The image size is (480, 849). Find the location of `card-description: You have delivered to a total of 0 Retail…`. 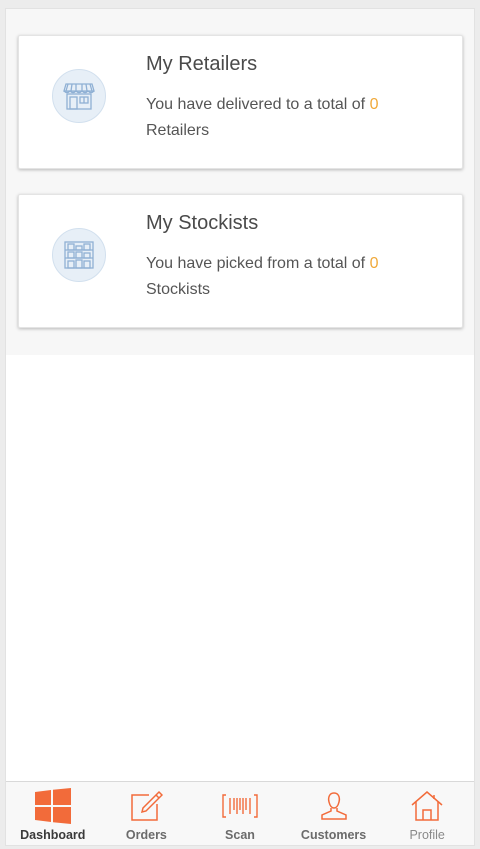

card-description: You have delivered to a total of 0 Retail… is located at coordinates (296, 118).